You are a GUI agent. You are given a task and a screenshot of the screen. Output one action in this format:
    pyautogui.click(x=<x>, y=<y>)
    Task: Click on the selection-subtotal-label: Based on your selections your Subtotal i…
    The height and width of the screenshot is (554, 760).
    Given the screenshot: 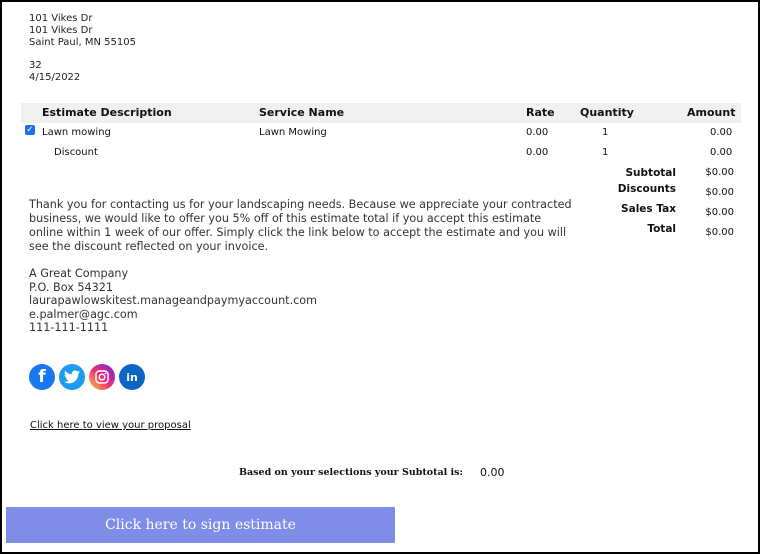 What is the action you would take?
    pyautogui.click(x=351, y=472)
    